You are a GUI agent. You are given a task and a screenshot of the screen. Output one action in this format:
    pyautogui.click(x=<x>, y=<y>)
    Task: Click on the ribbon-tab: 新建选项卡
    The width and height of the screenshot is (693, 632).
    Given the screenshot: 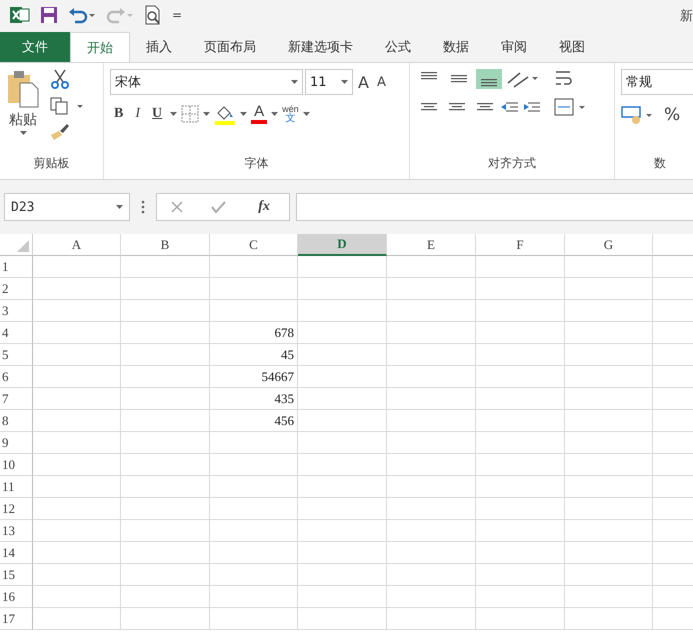 What is the action you would take?
    pyautogui.click(x=320, y=47)
    